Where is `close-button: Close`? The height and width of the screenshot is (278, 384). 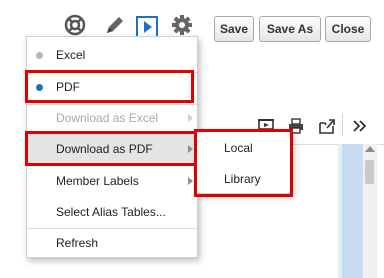
close-button: Close is located at coordinates (348, 29).